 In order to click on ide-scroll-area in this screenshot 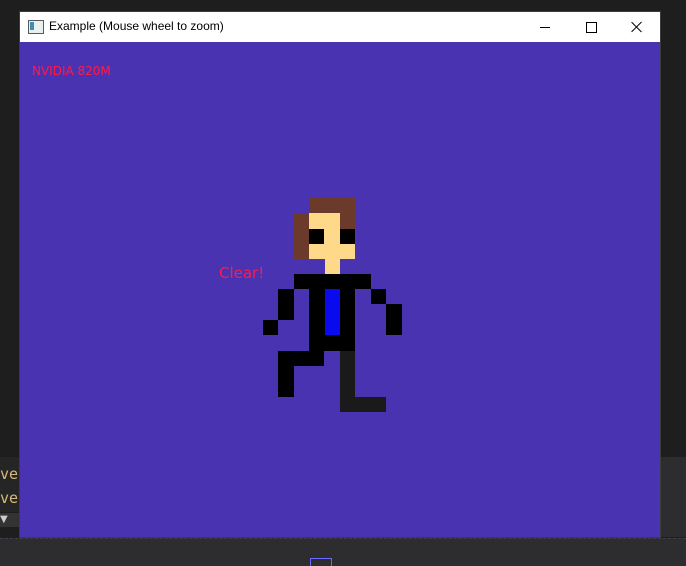, I will do `click(673, 497)`.